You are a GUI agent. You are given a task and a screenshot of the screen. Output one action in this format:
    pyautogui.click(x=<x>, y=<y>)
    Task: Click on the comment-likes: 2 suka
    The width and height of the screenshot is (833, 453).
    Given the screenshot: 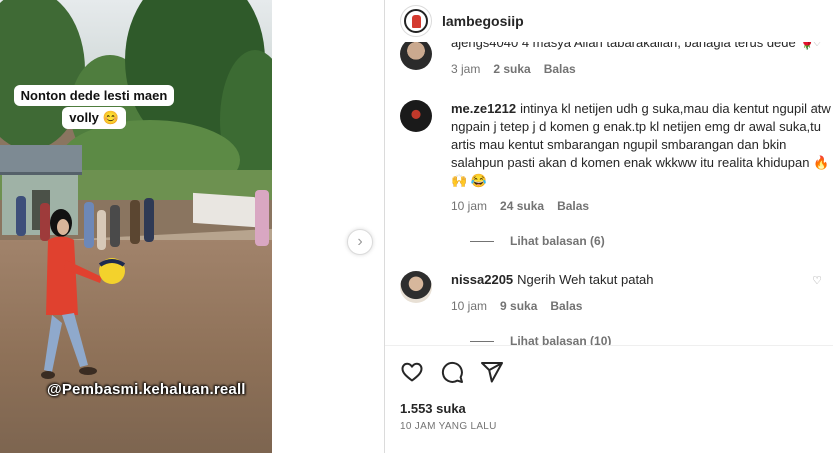 What is the action you would take?
    pyautogui.click(x=511, y=69)
    